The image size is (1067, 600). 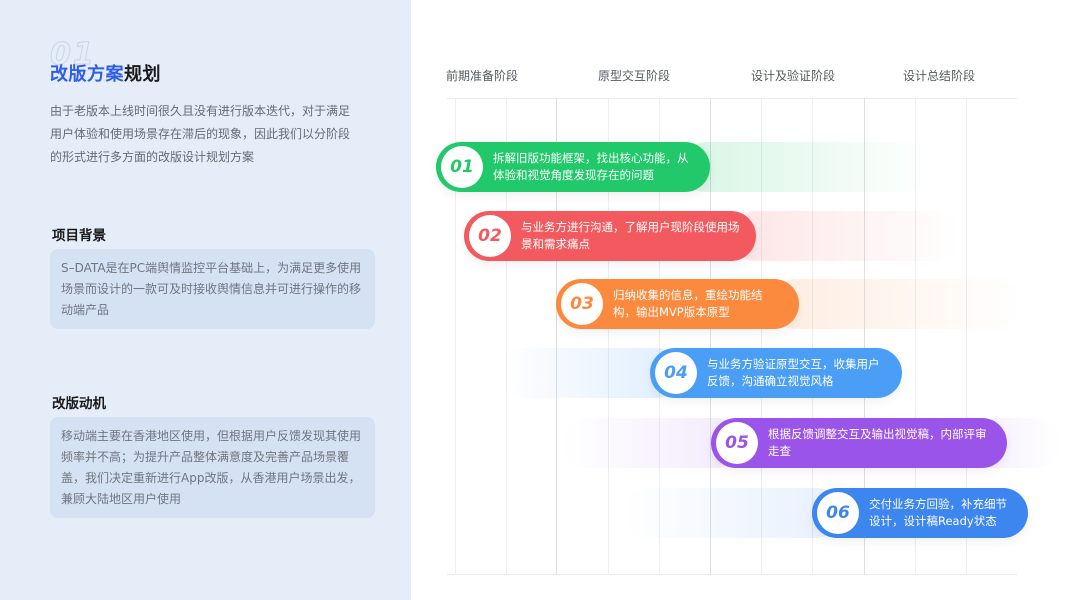 I want to click on step-05-number: 05, so click(x=737, y=443).